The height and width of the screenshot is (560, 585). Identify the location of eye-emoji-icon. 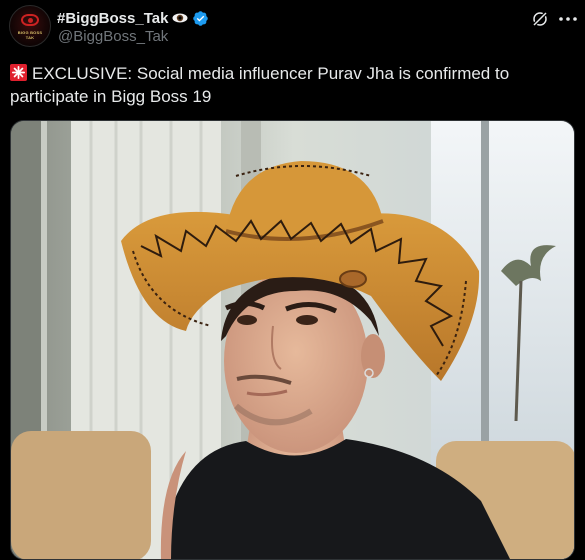
(180, 18).